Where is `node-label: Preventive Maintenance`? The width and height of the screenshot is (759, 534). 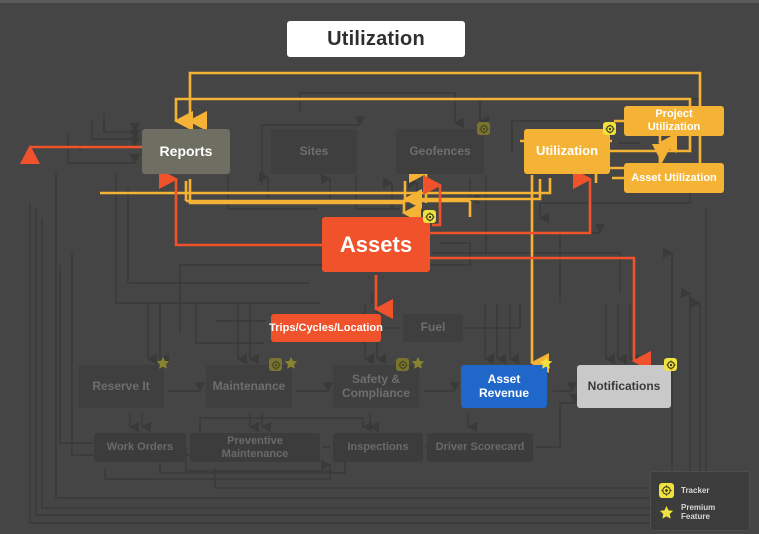 node-label: Preventive Maintenance is located at coordinates (255, 447).